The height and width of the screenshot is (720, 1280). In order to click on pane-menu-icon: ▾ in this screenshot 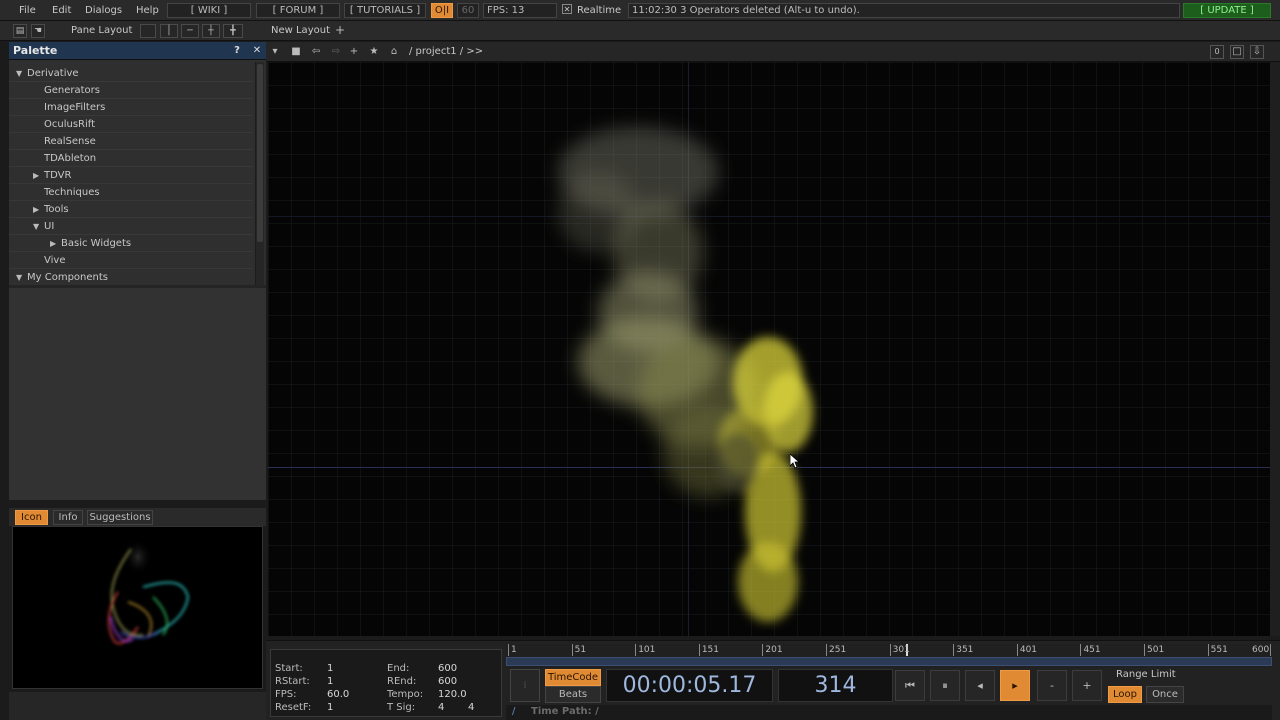, I will do `click(275, 52)`.